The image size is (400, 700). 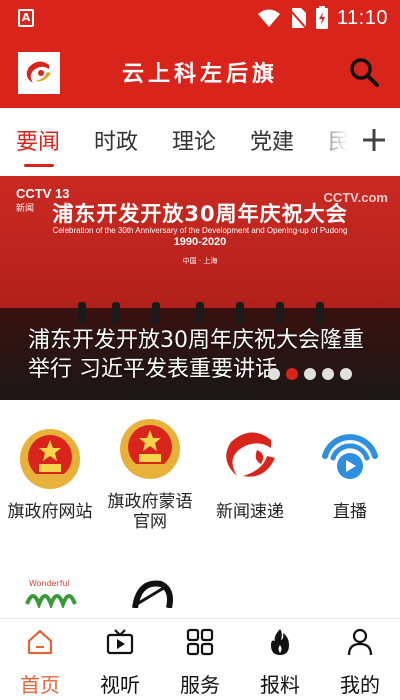 I want to click on no-sim-icon, so click(x=298, y=18).